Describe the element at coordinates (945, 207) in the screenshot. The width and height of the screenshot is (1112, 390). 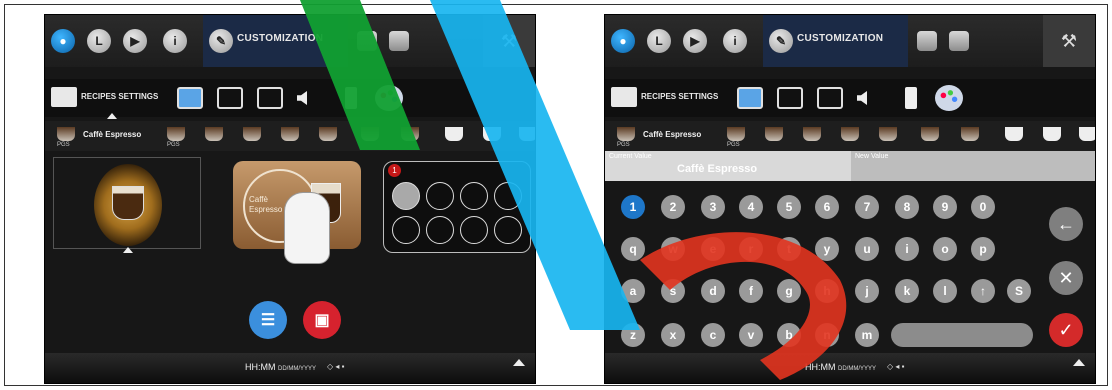
I see `key-9: 9` at that location.